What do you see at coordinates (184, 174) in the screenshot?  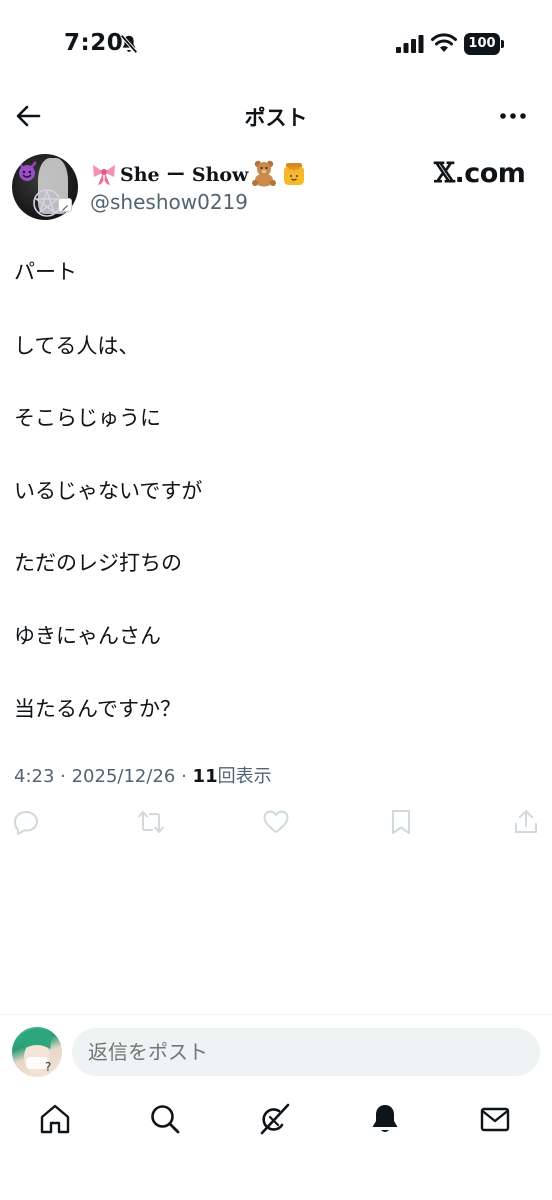 I see `display-name-text: She ー Show` at bounding box center [184, 174].